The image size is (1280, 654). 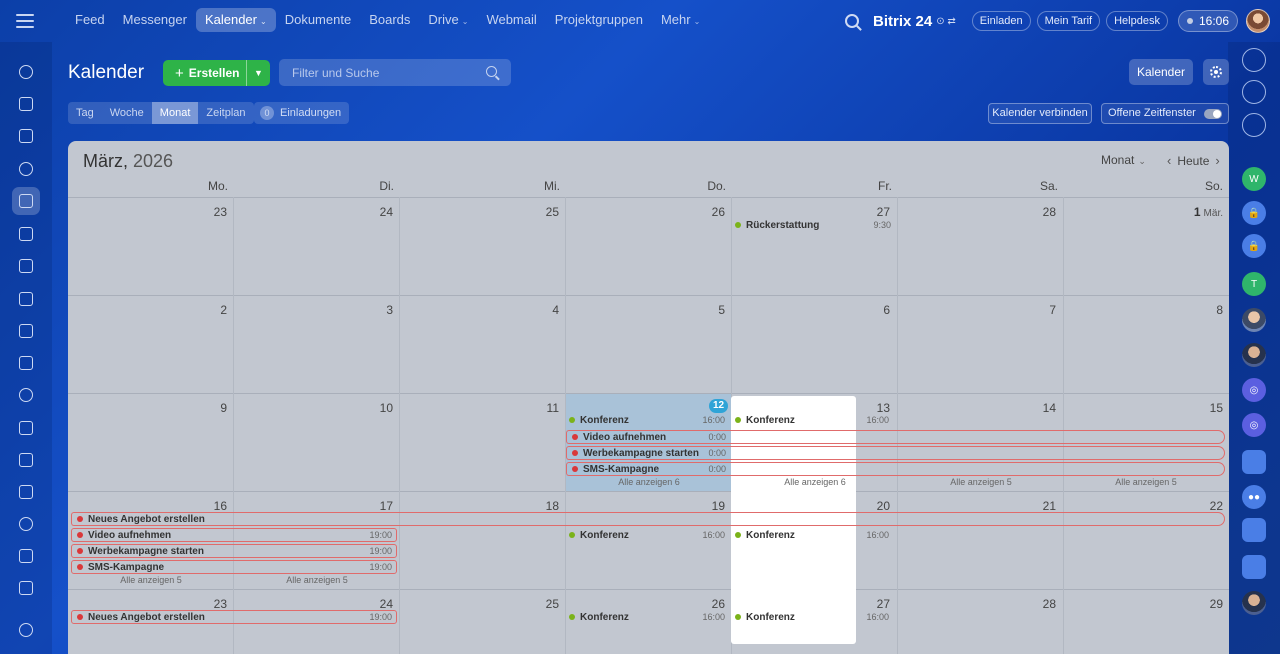 What do you see at coordinates (216, 73) in the screenshot?
I see `create-button: + Erstellen ▼` at bounding box center [216, 73].